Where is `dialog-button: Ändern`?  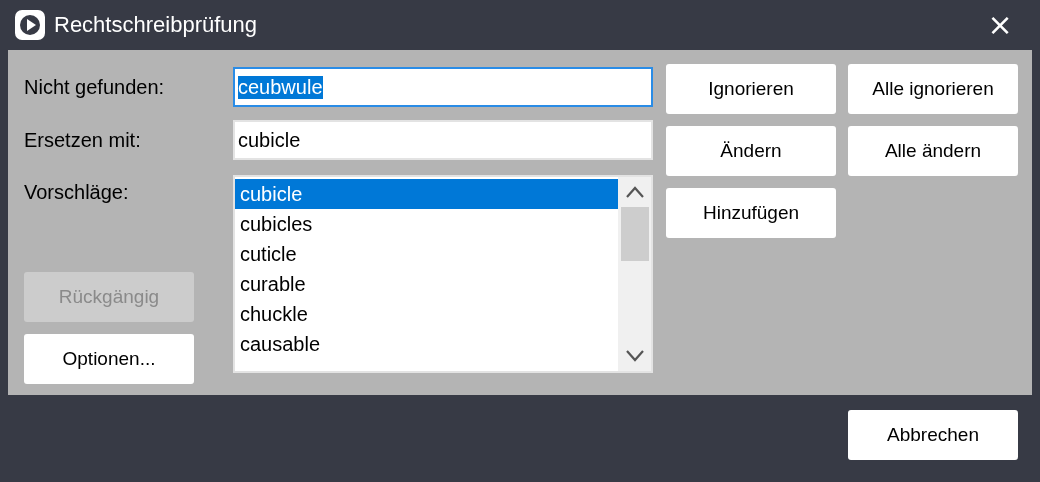 dialog-button: Ändern is located at coordinates (751, 151).